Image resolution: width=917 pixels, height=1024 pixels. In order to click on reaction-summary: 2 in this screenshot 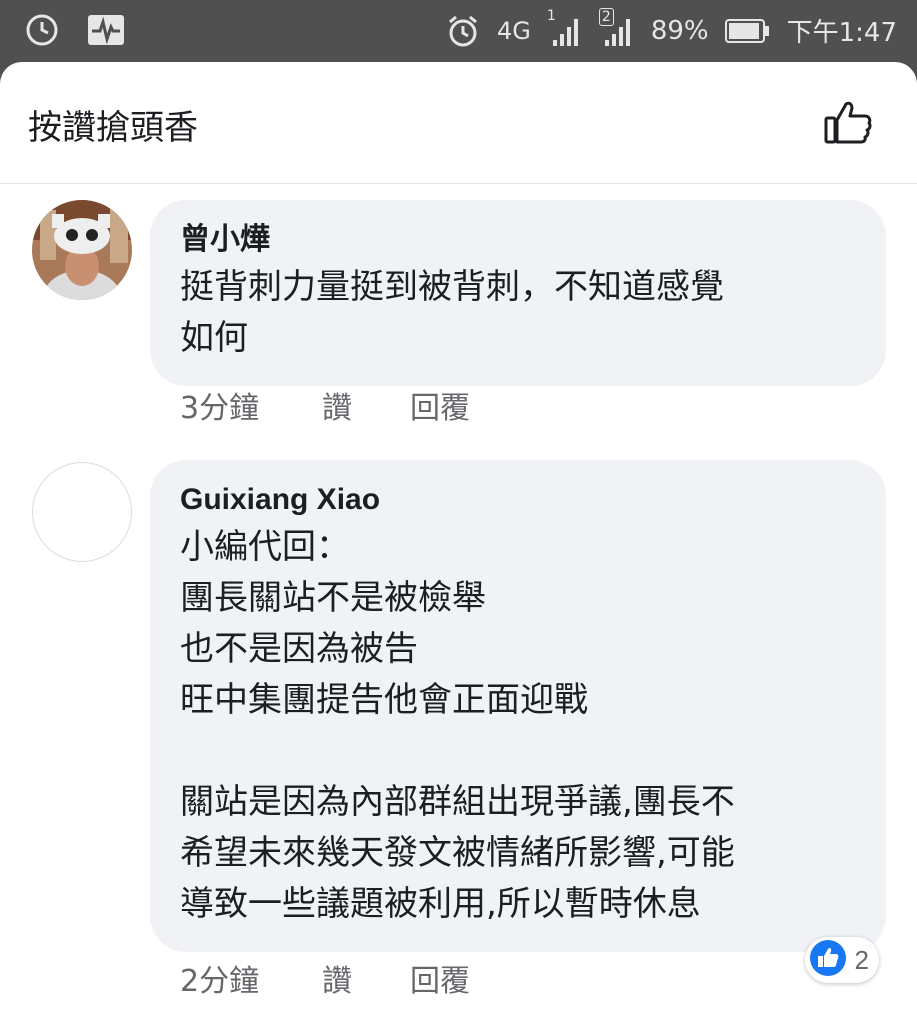, I will do `click(841, 960)`.